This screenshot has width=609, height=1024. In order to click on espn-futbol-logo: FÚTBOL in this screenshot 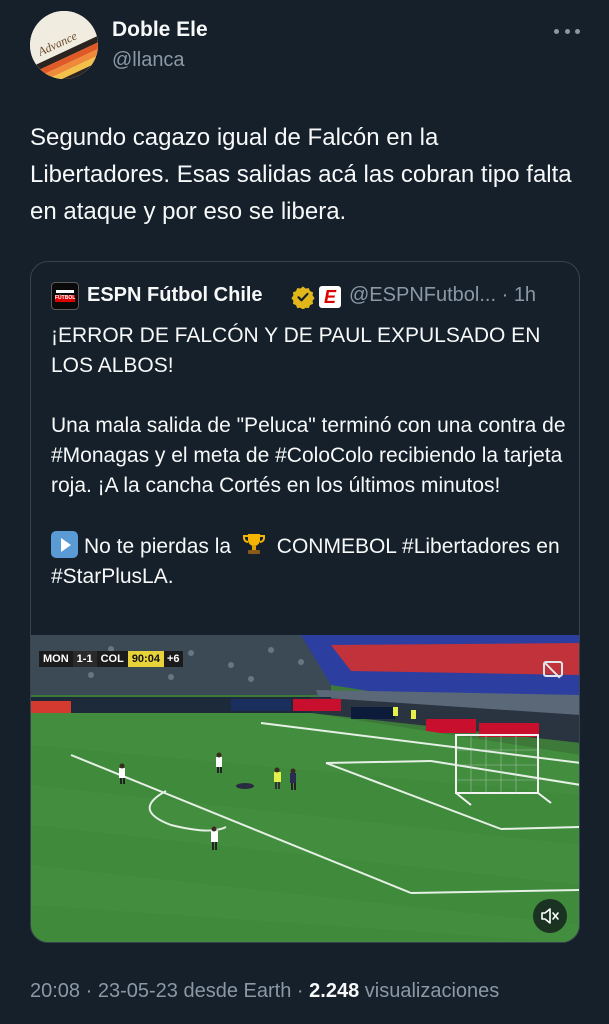, I will do `click(65, 296)`.